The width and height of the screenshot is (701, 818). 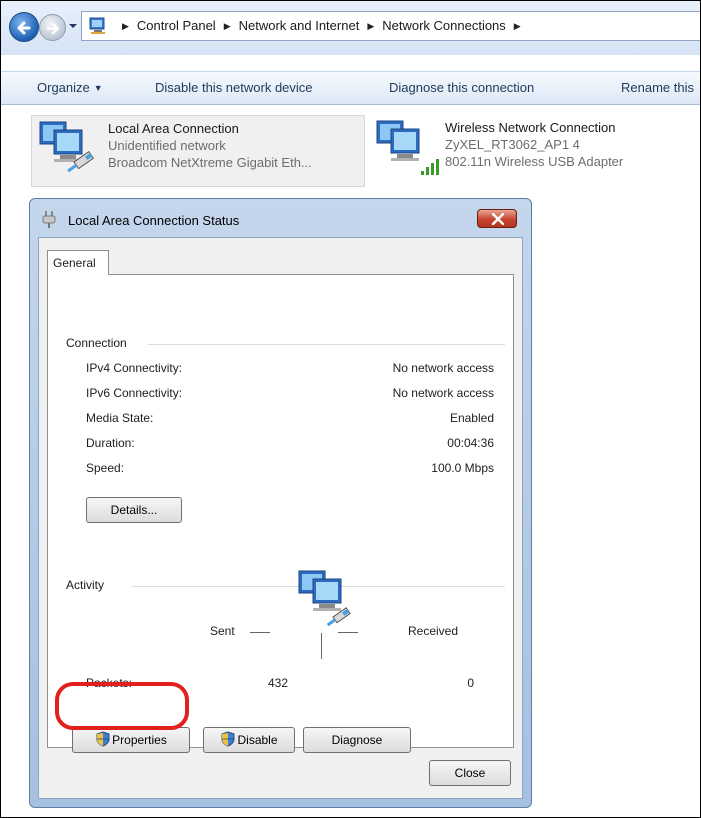 I want to click on sent-dash, so click(x=260, y=632).